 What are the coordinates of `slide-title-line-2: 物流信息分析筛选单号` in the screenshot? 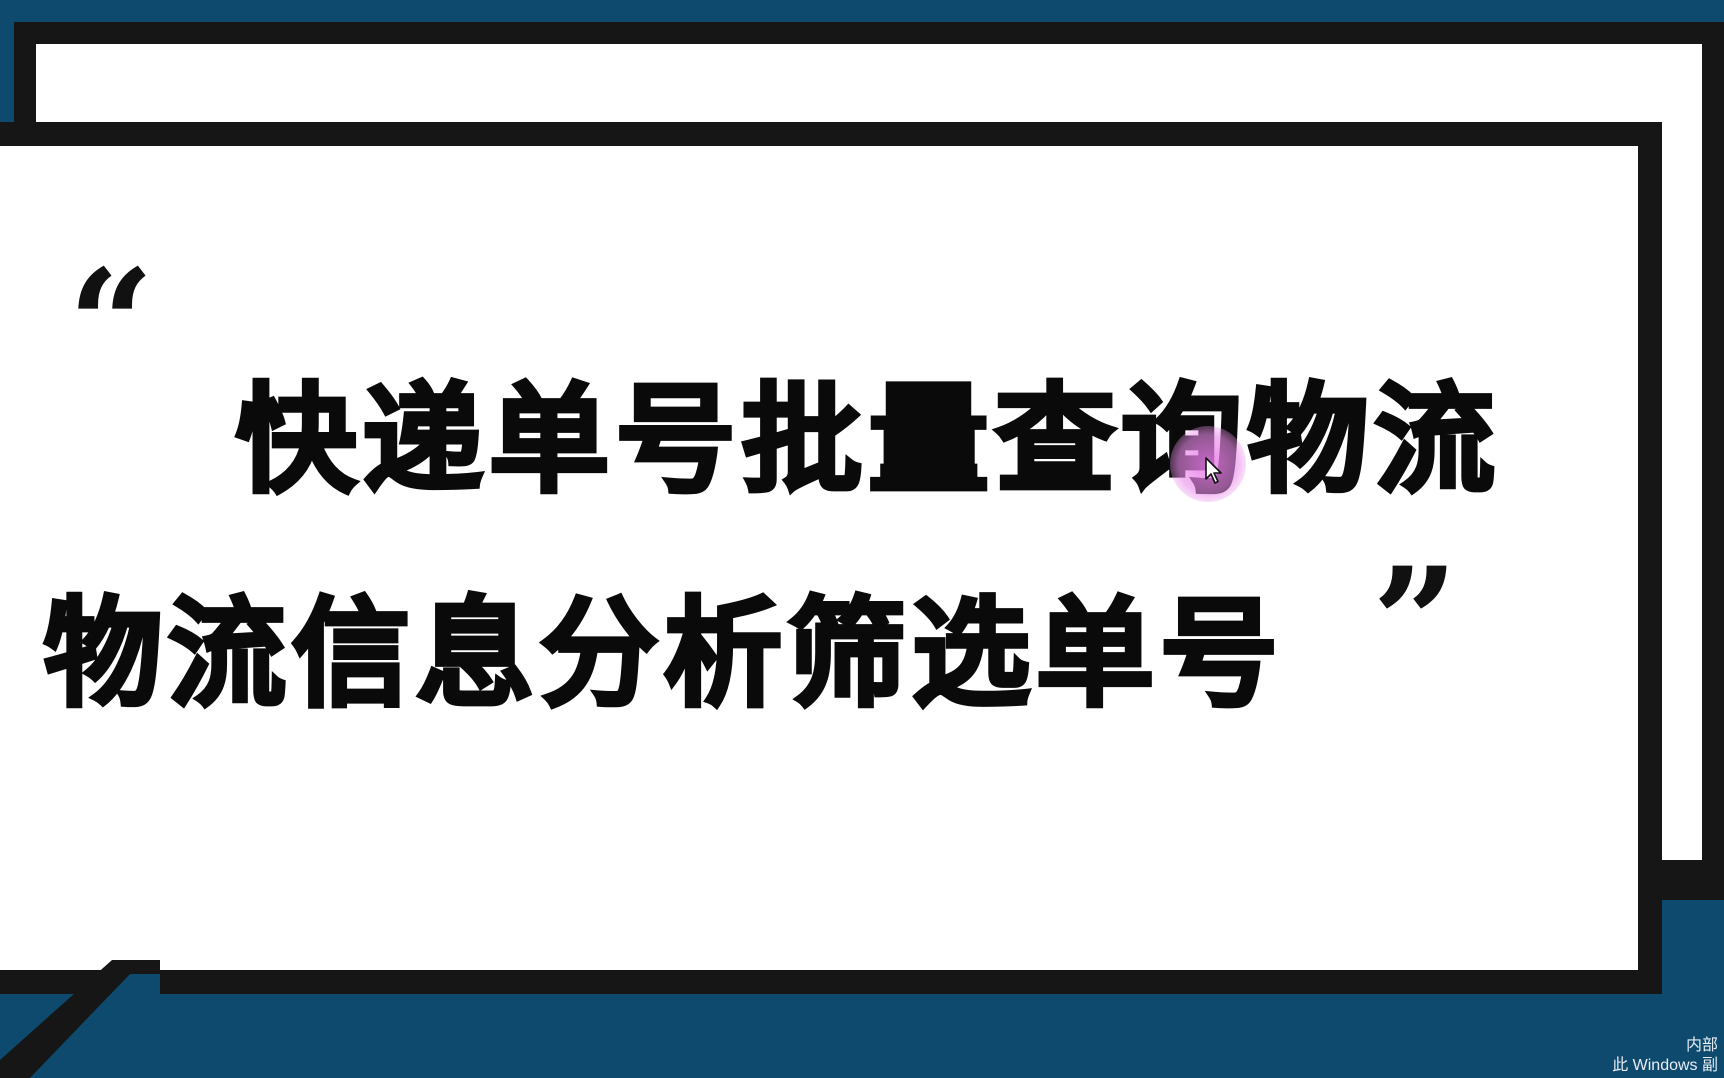 It's located at (663, 654).